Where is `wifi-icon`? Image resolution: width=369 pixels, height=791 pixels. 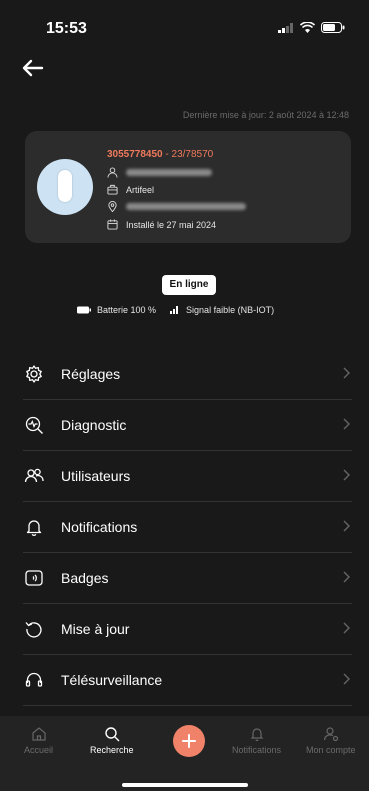
wifi-icon is located at coordinates (307, 27).